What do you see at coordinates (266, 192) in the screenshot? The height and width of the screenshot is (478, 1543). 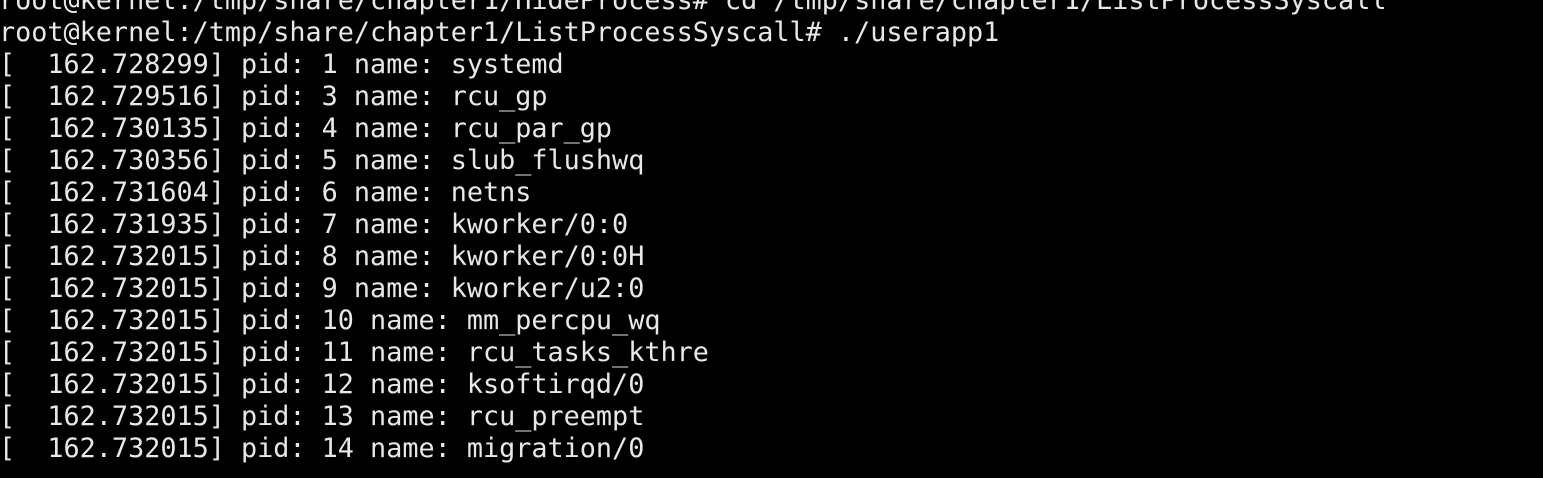 I see `output-line: [ 162.731604] pid: 6 name: netns` at bounding box center [266, 192].